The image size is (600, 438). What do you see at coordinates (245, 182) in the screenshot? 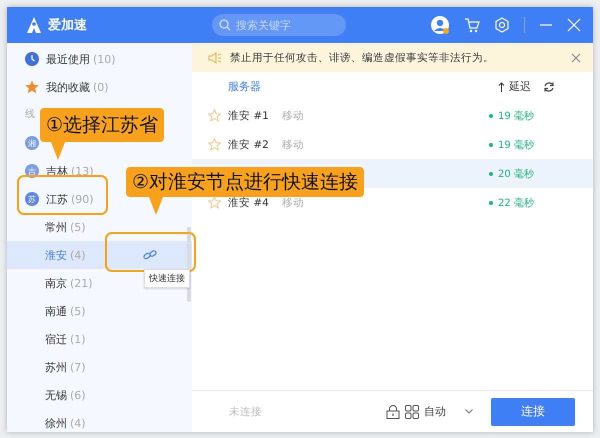
I see `callout-tooltip: ②对淮安节点进行快速连接` at bounding box center [245, 182].